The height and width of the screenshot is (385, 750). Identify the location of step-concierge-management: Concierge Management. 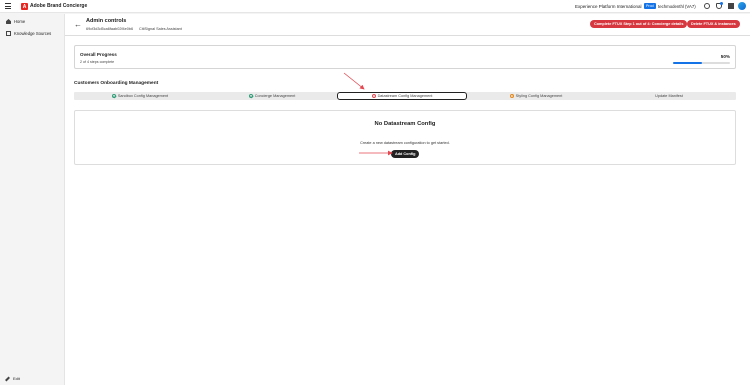
(272, 96).